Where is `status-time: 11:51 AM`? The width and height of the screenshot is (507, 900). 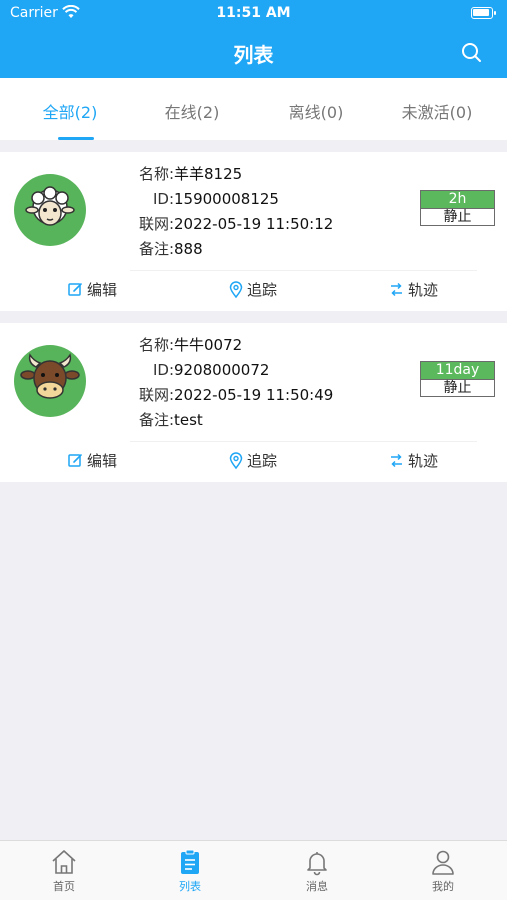
status-time: 11:51 AM is located at coordinates (253, 13).